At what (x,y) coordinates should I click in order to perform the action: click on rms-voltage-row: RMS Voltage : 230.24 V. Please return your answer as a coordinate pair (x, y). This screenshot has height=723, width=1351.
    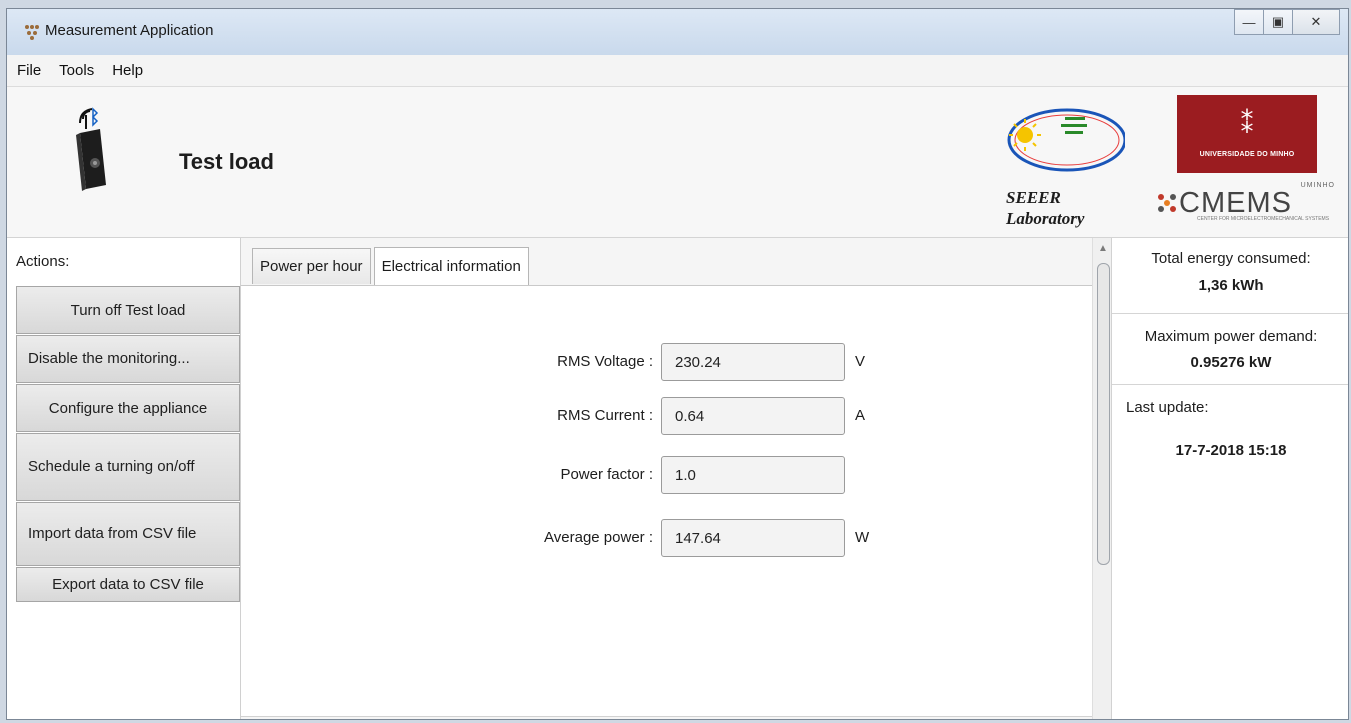
    Looking at the image, I should click on (591, 363).